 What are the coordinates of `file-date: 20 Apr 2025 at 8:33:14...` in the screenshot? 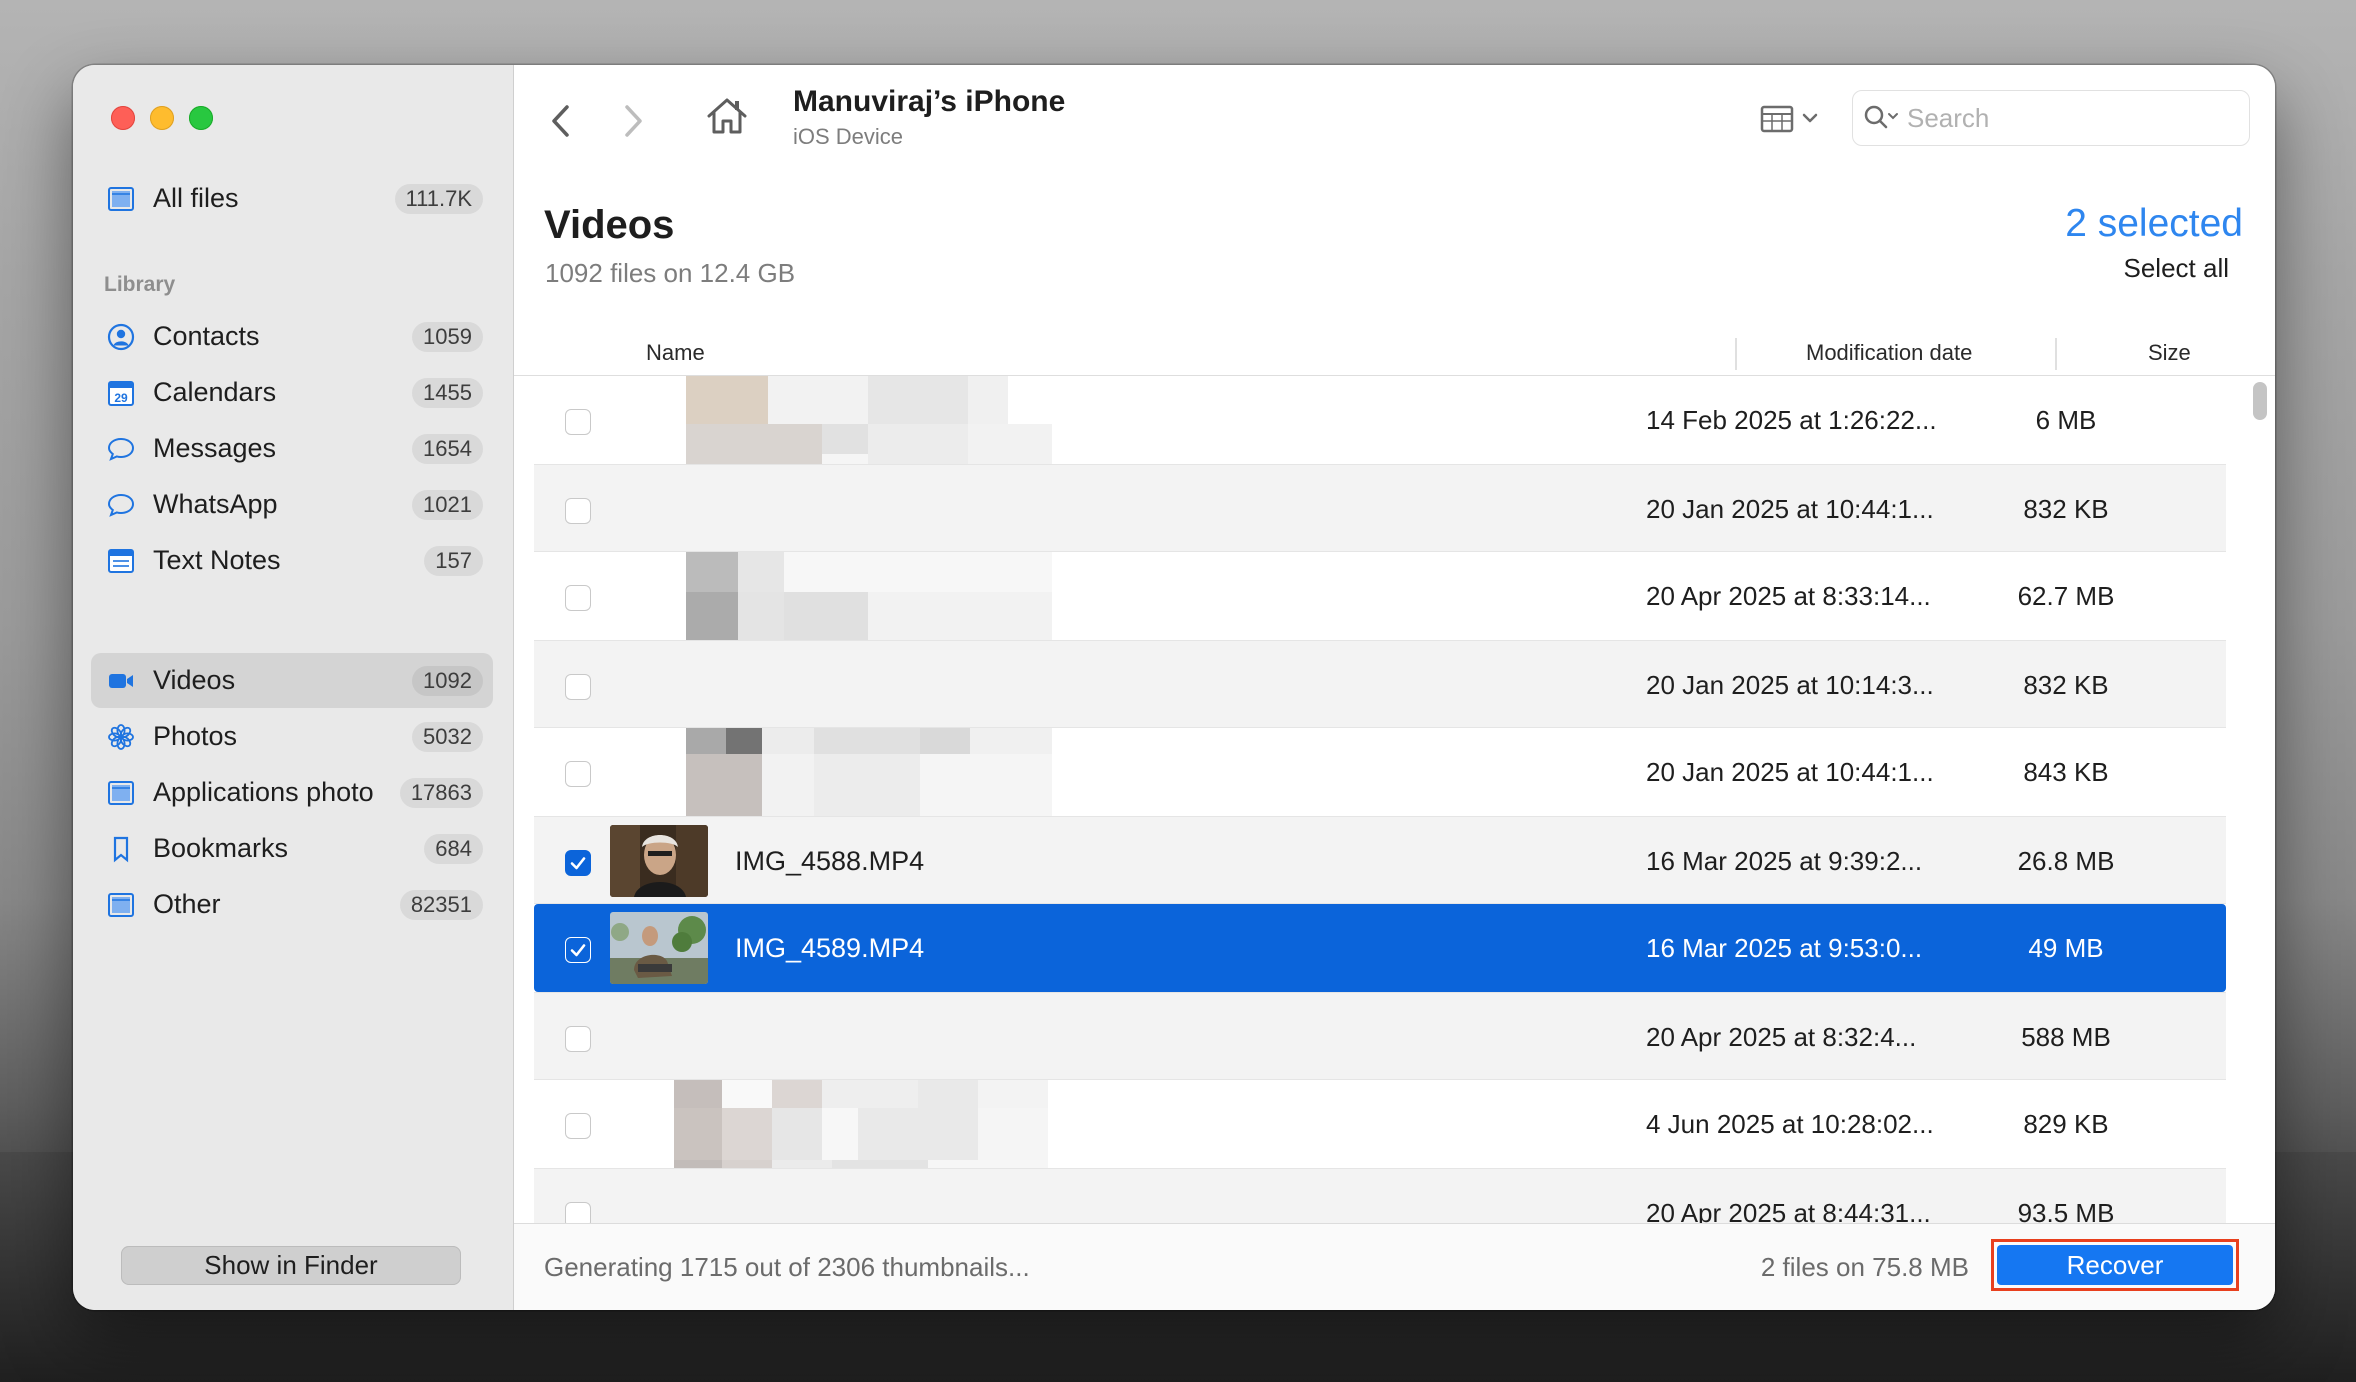 It's located at (1788, 596).